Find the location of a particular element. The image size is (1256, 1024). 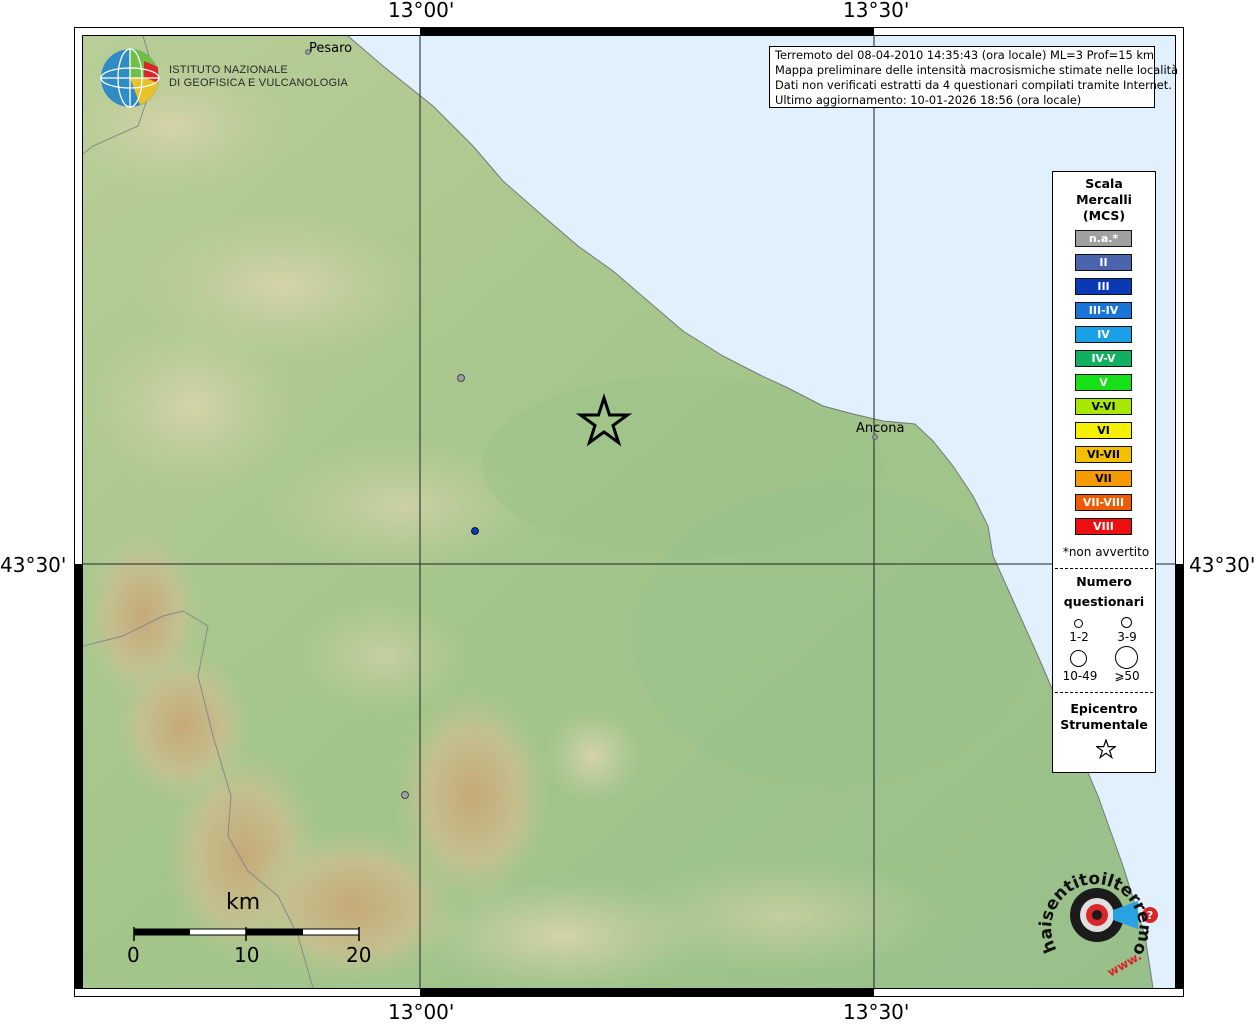

intensity-swatch-v-vi: V-VI is located at coordinates (1103, 406).